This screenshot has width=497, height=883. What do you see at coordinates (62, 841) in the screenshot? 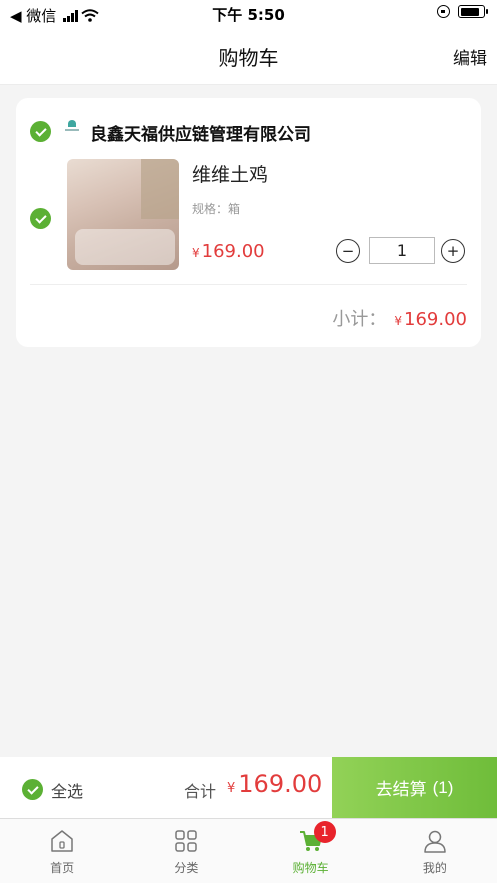
I see `home-icon` at bounding box center [62, 841].